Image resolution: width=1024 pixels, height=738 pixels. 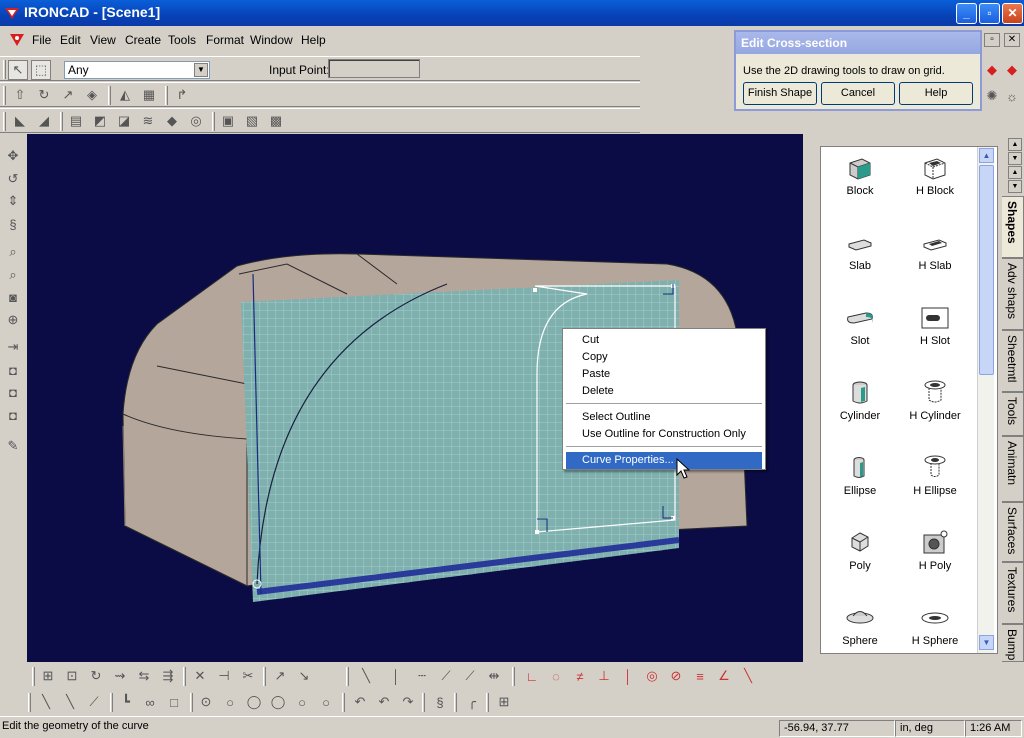 What do you see at coordinates (860, 265) in the screenshot?
I see `shape-item: Slab` at bounding box center [860, 265].